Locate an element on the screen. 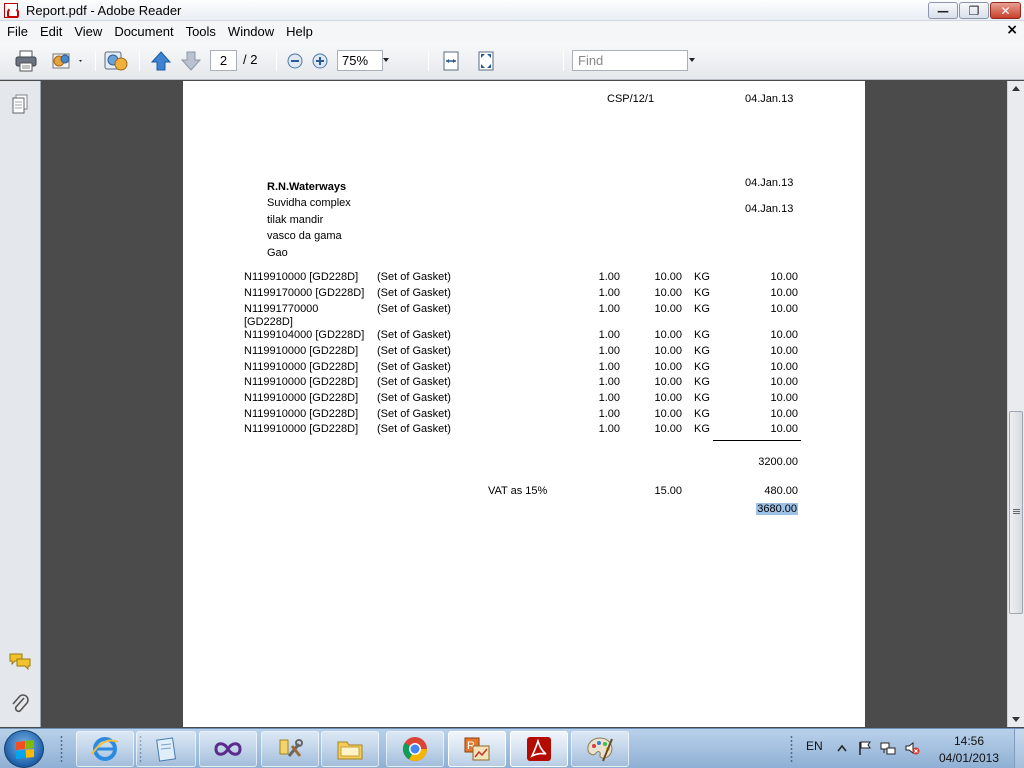 The height and width of the screenshot is (768, 1024). taskbar-notepad is located at coordinates (166, 749).